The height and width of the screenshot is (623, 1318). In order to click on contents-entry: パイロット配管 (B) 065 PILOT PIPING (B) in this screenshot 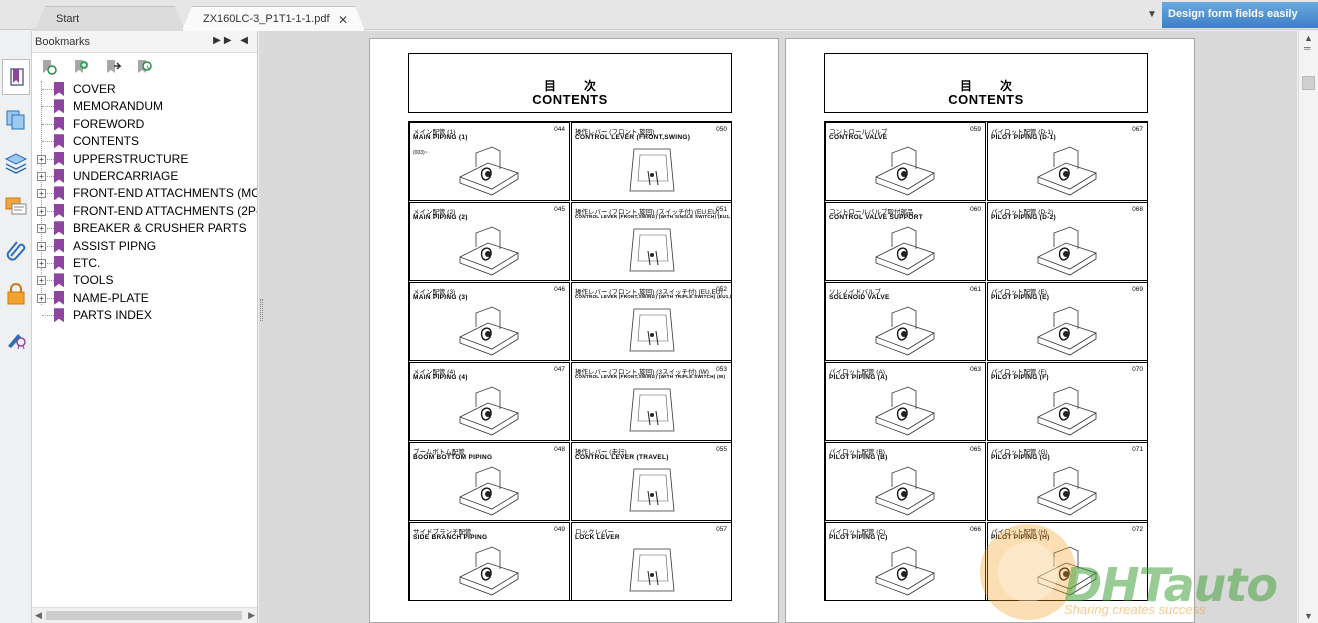, I will do `click(905, 481)`.